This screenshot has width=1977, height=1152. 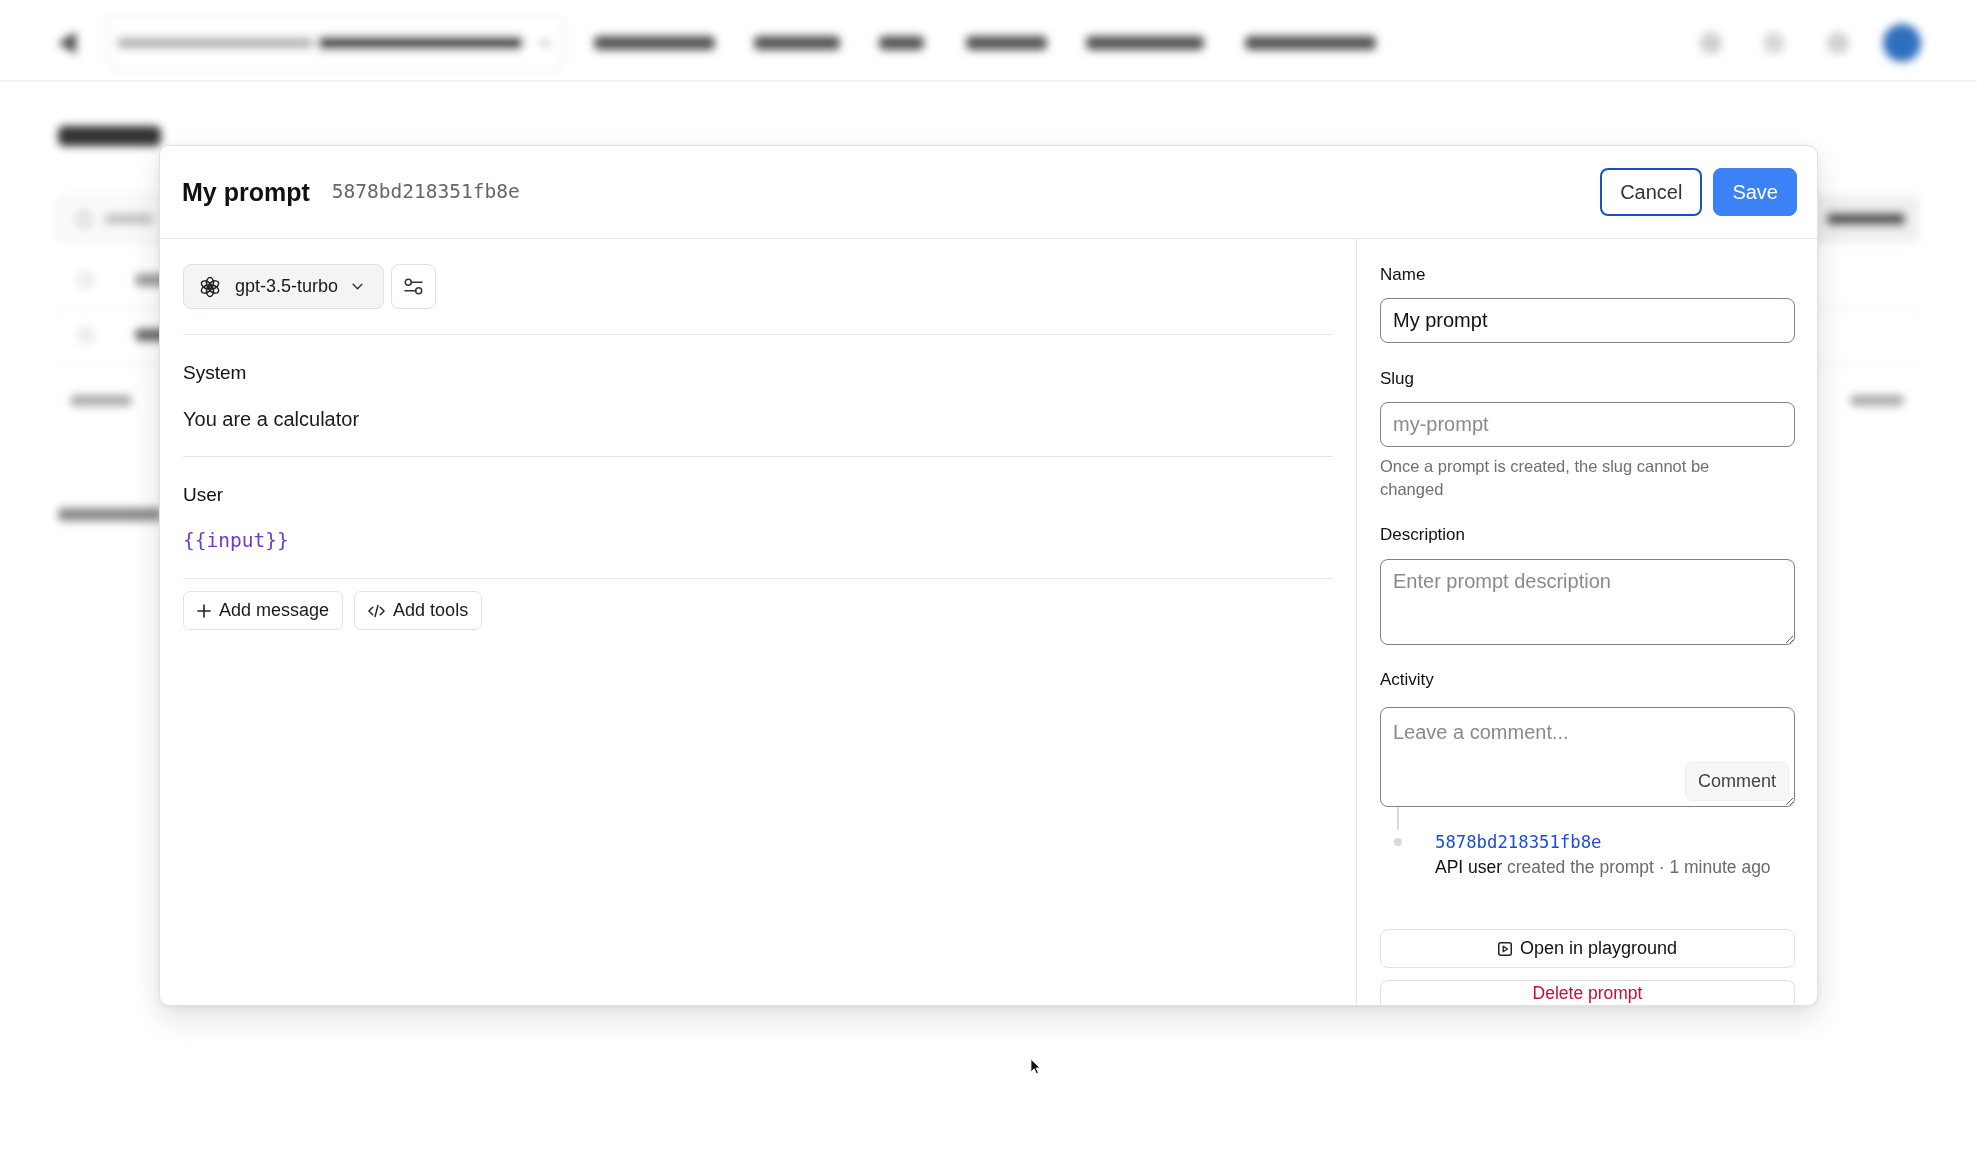 I want to click on playground-button: Open in playground, so click(x=1587, y=948).